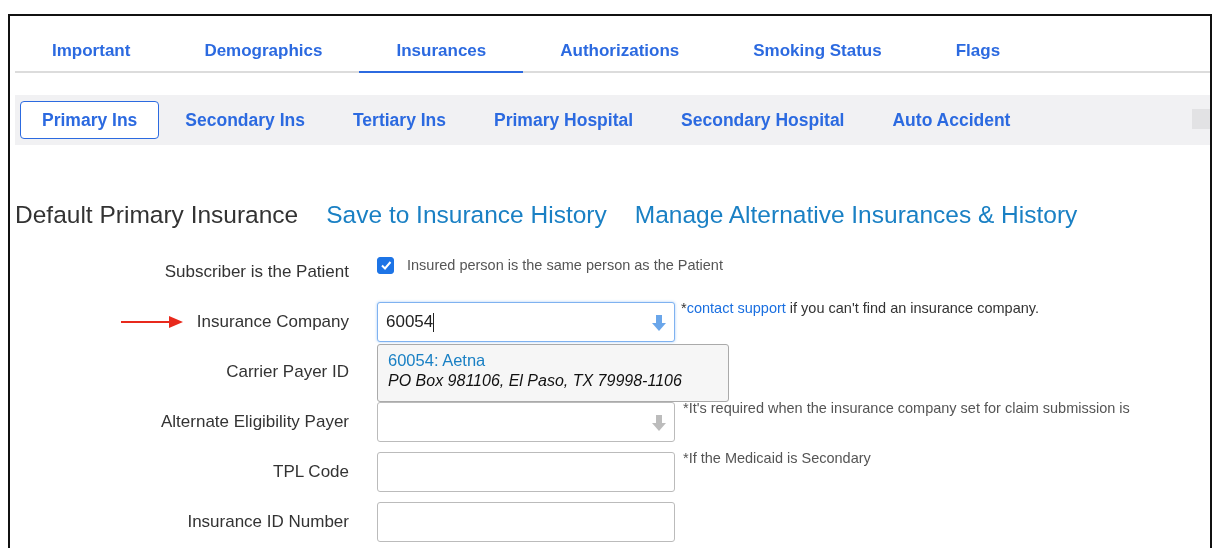 The height and width of the screenshot is (548, 1216). Describe the element at coordinates (466, 215) in the screenshot. I see `heading-link: Save to Insurance History` at that location.